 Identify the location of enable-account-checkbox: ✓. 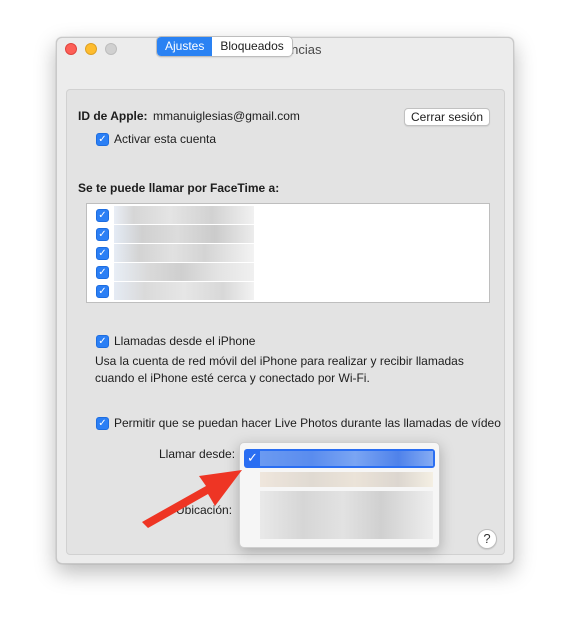
(102, 139).